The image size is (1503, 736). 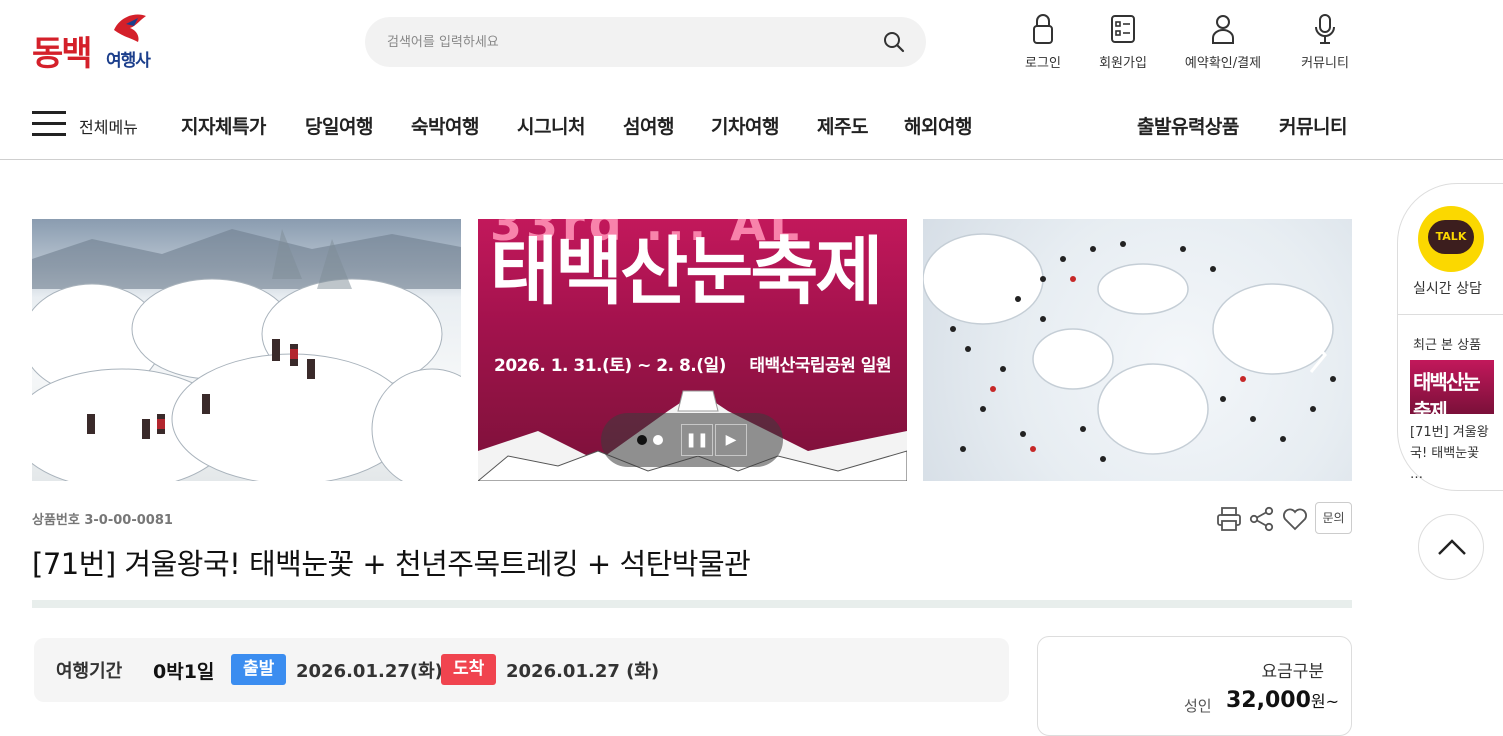 I want to click on microphone-icon, so click(x=1325, y=29).